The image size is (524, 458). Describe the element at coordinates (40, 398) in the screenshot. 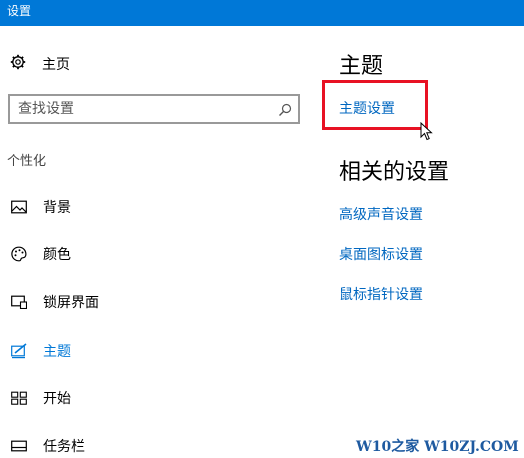

I see `sidebar-item-start: 开始` at that location.